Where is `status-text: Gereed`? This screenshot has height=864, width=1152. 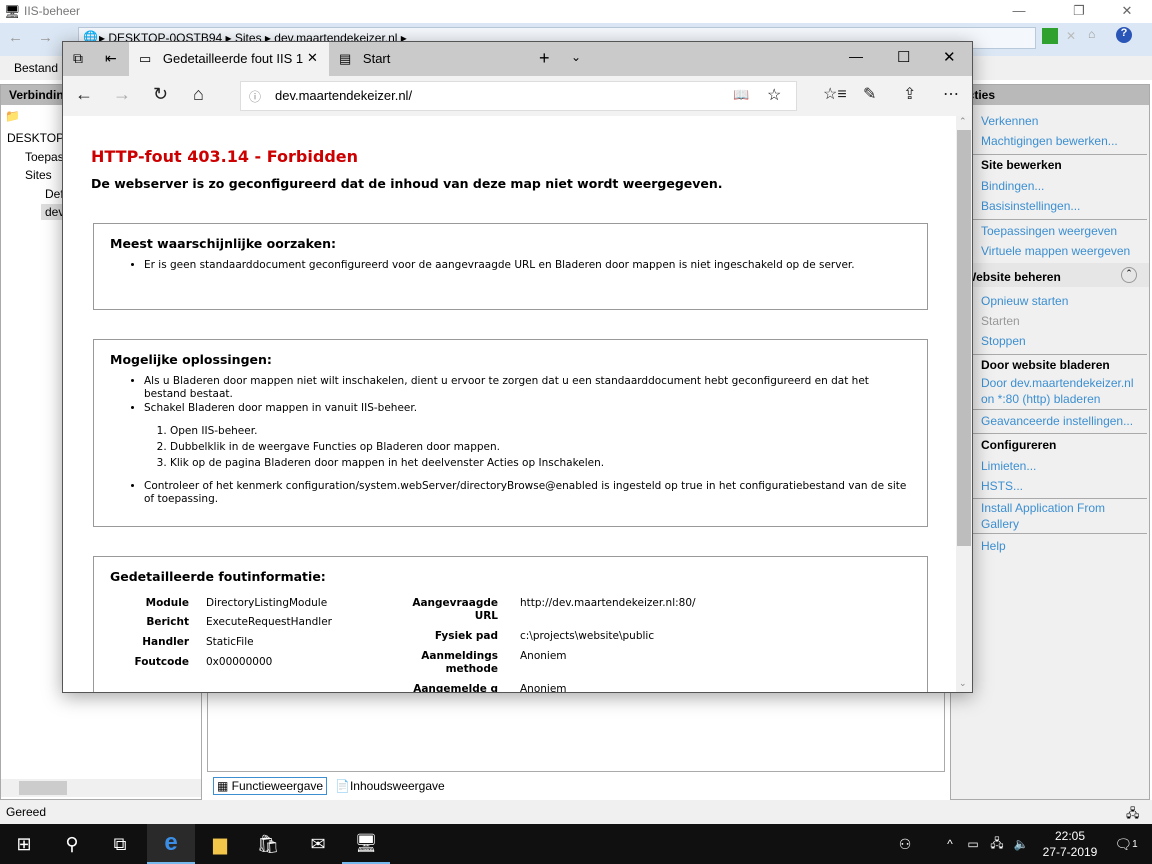 status-text: Gereed is located at coordinates (26, 812).